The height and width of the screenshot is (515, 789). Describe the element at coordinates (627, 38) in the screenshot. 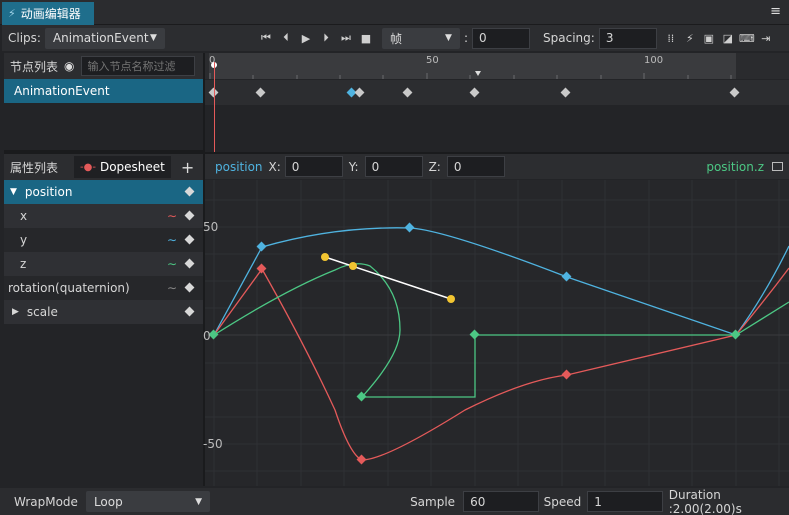

I see `spacing-input: 3` at that location.